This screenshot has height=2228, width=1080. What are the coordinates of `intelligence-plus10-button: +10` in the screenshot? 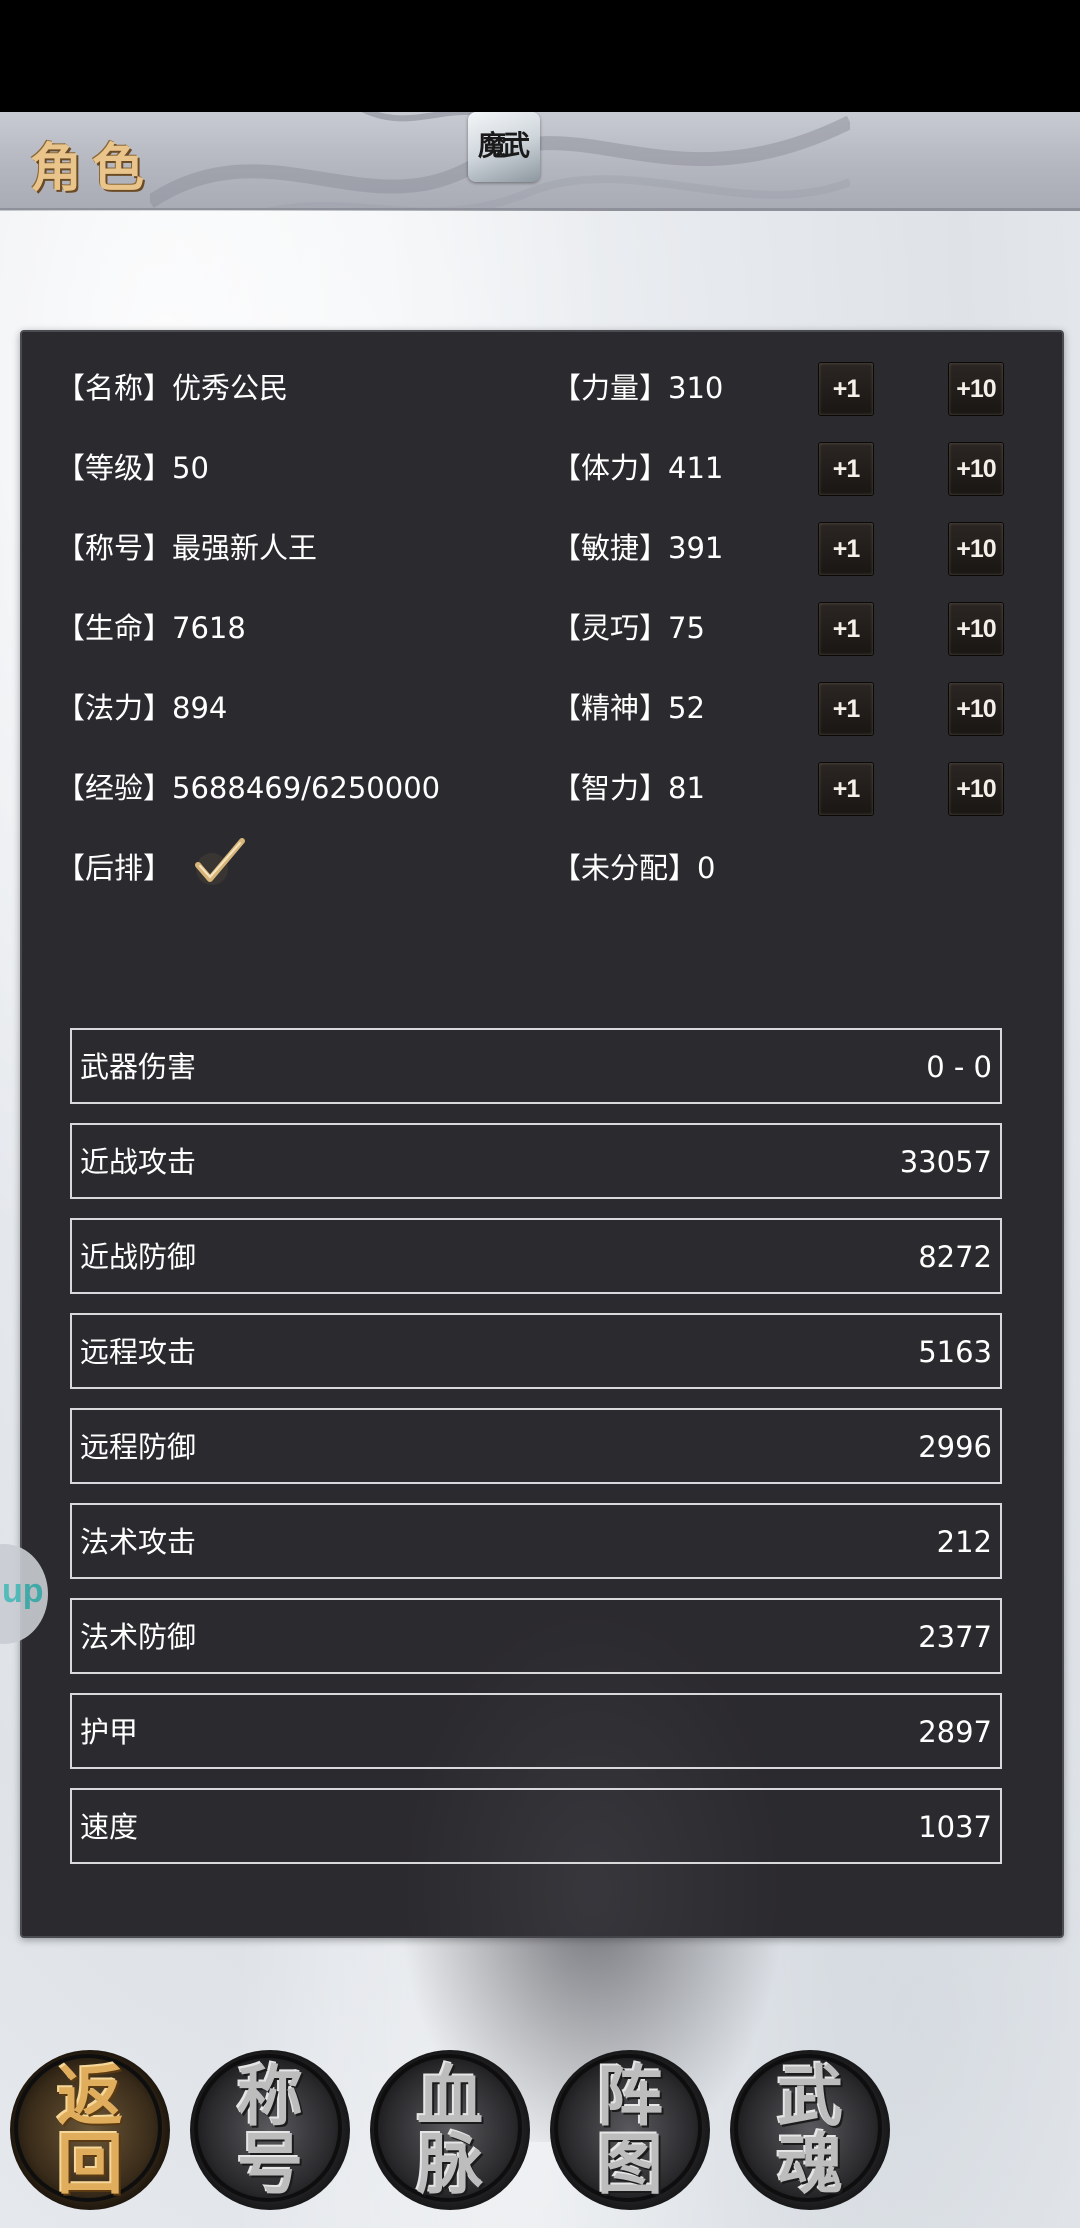 It's located at (976, 789).